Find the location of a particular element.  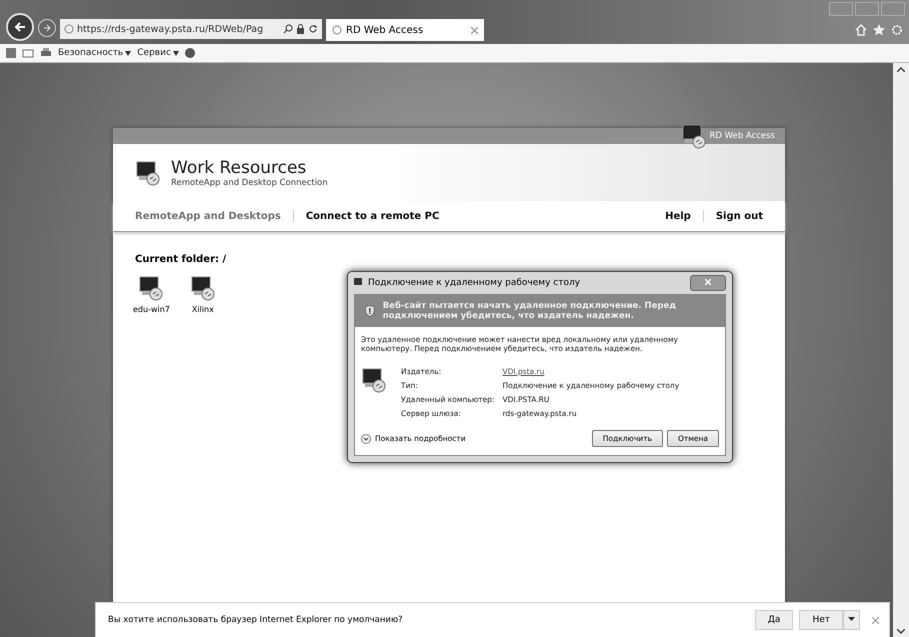

nav-tab: Connect to a remote PC is located at coordinates (373, 216).